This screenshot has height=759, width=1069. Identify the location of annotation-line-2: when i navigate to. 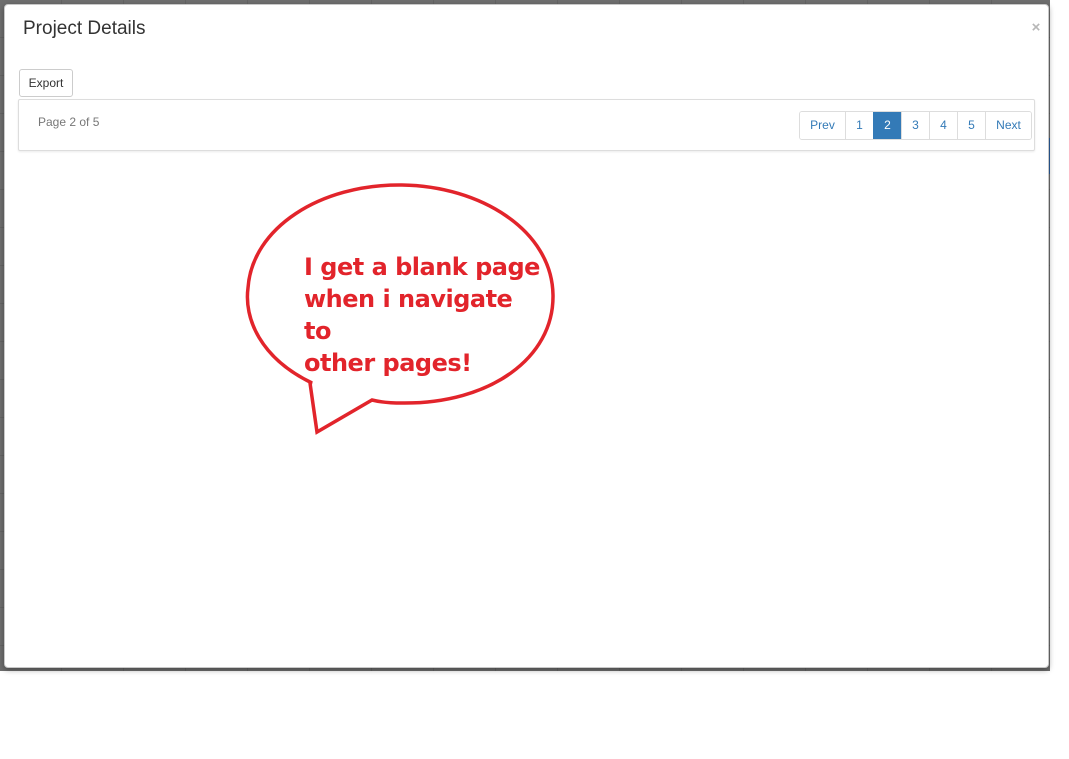
(408, 315).